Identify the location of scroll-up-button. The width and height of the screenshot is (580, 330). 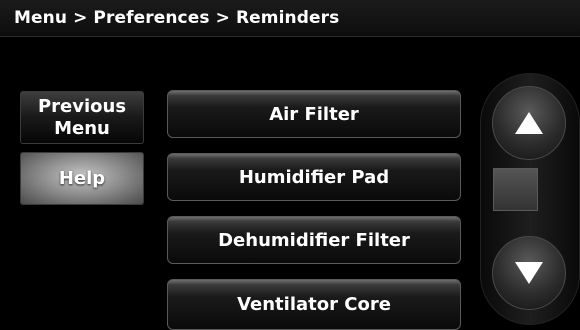
(529, 123).